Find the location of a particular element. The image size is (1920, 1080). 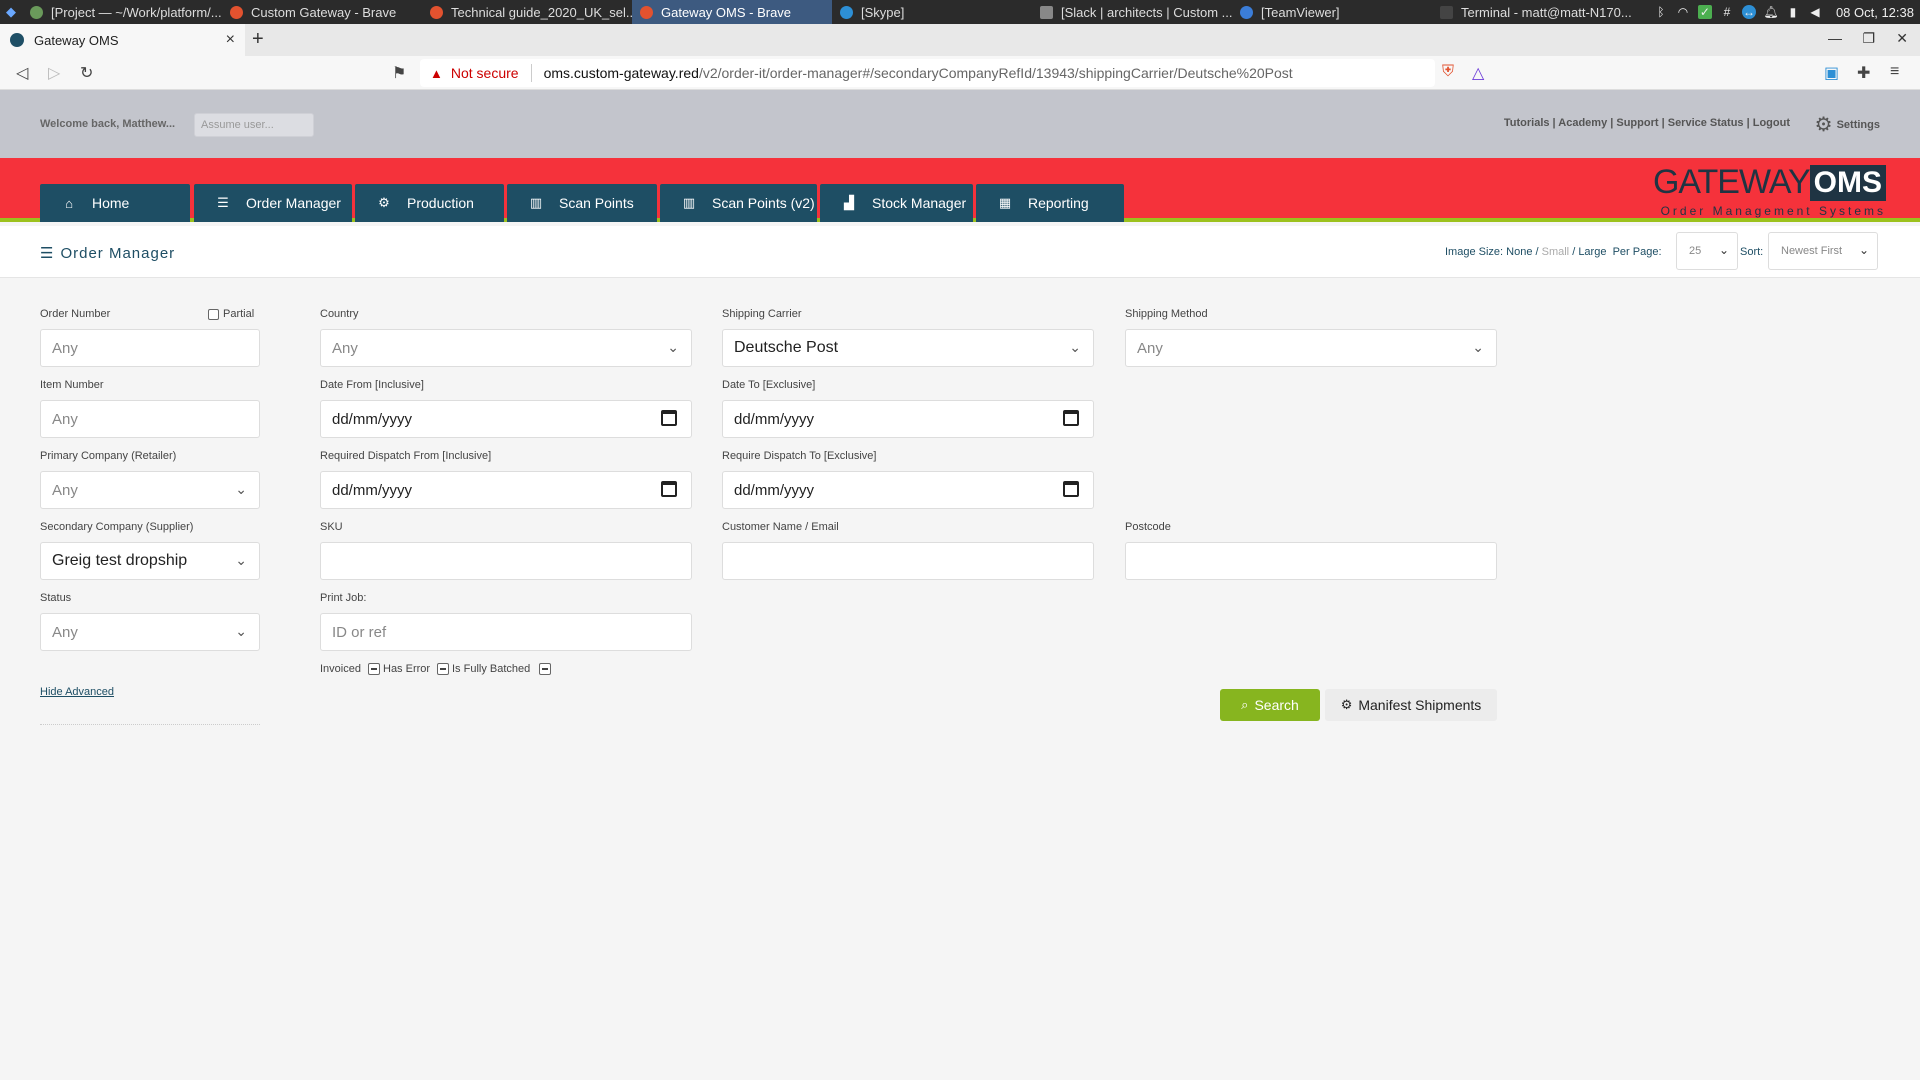

req-dispatch-to-input: dd/mm/yyyy is located at coordinates (908, 490).